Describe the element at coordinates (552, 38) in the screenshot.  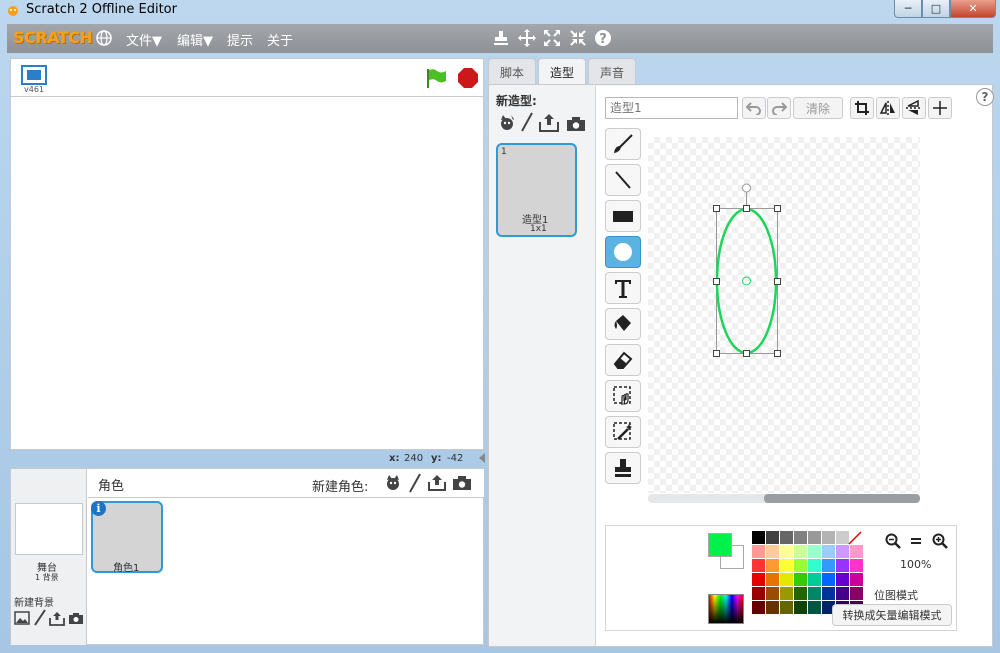
I see `grow-icon` at that location.